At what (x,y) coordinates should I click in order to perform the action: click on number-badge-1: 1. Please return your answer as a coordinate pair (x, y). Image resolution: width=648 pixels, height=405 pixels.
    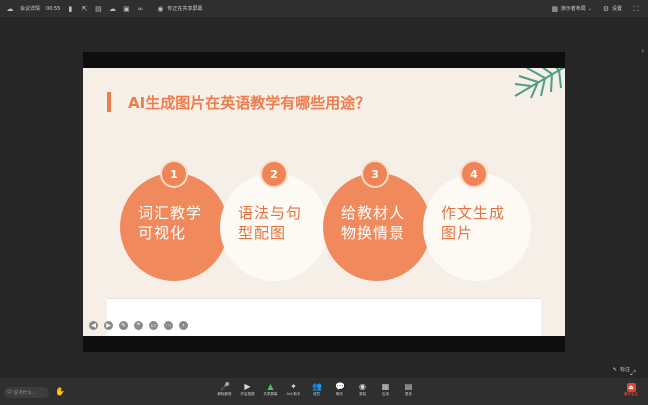
    Looking at the image, I should click on (174, 174).